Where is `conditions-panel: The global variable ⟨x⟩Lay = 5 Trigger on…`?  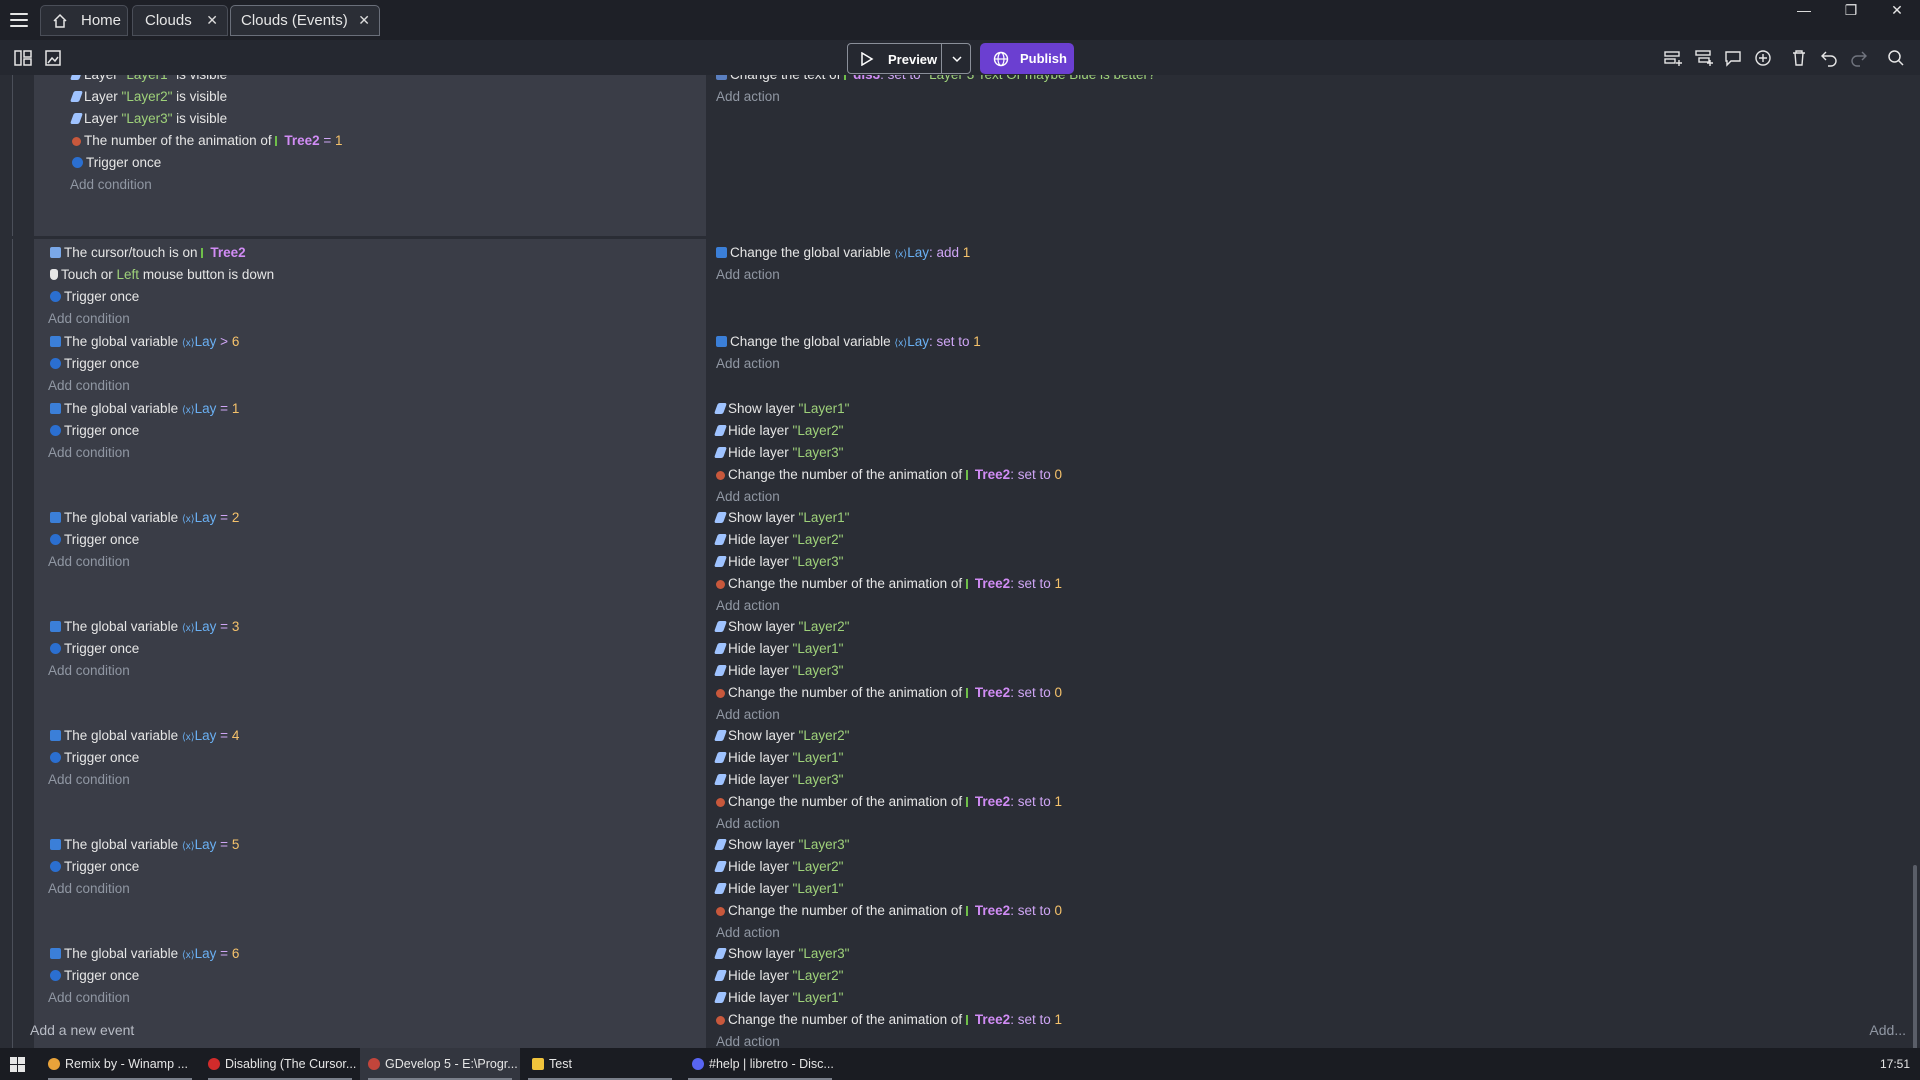
conditions-panel: The global variable ⟨x⟩Lay = 5 Trigger on… is located at coordinates (370, 885).